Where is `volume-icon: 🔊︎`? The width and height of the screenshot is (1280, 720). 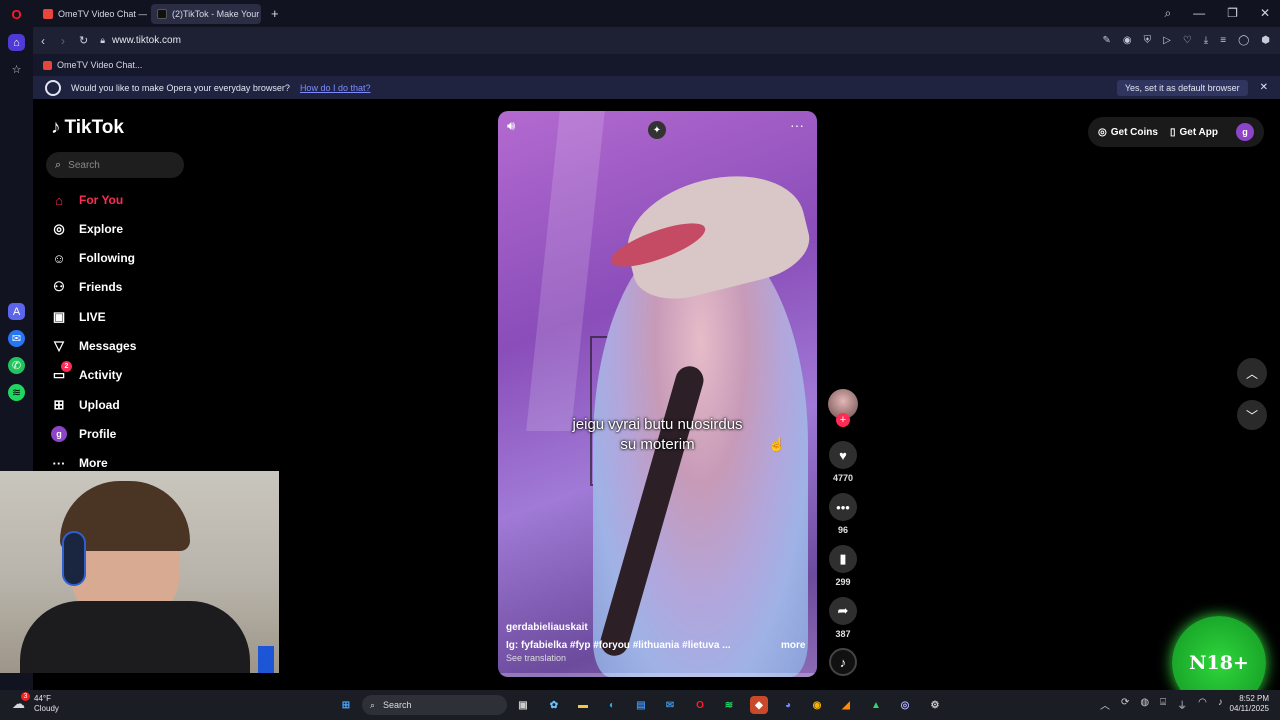
volume-icon: 🔊︎ is located at coordinates (511, 126).